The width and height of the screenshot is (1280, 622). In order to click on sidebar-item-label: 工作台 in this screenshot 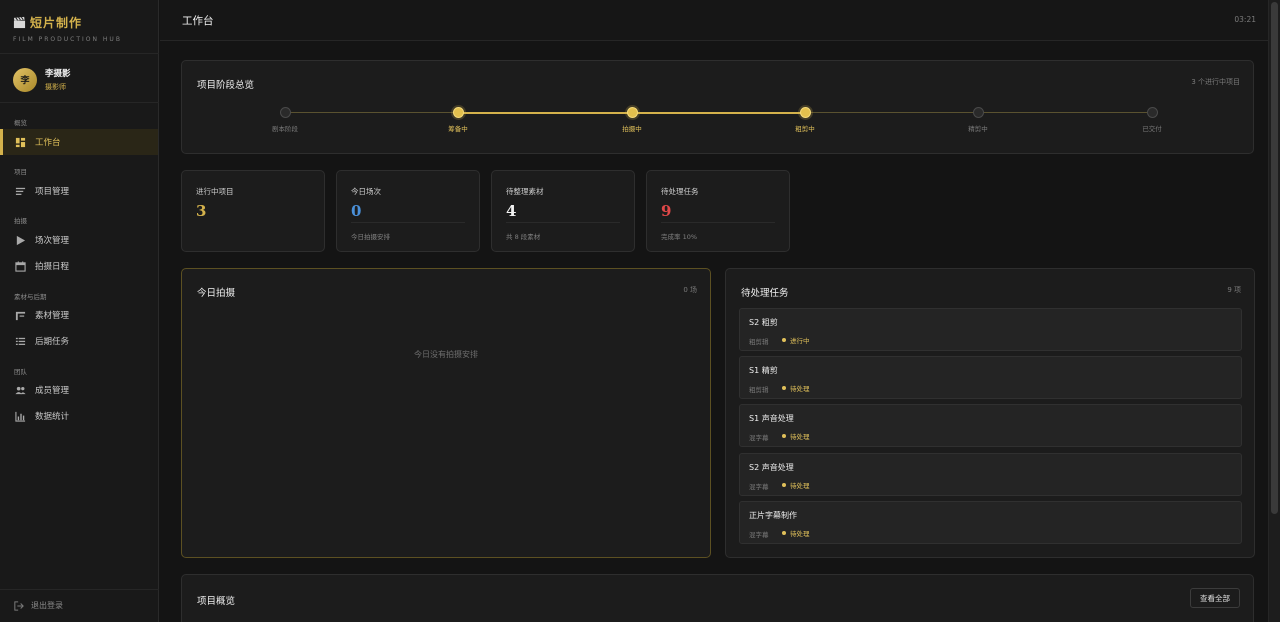, I will do `click(48, 143)`.